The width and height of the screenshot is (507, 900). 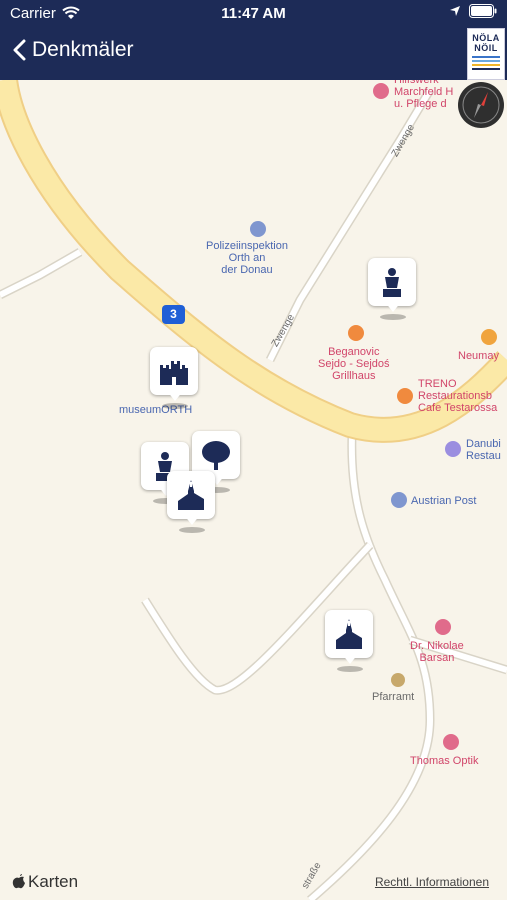 I want to click on statue-icon, so click(x=392, y=282).